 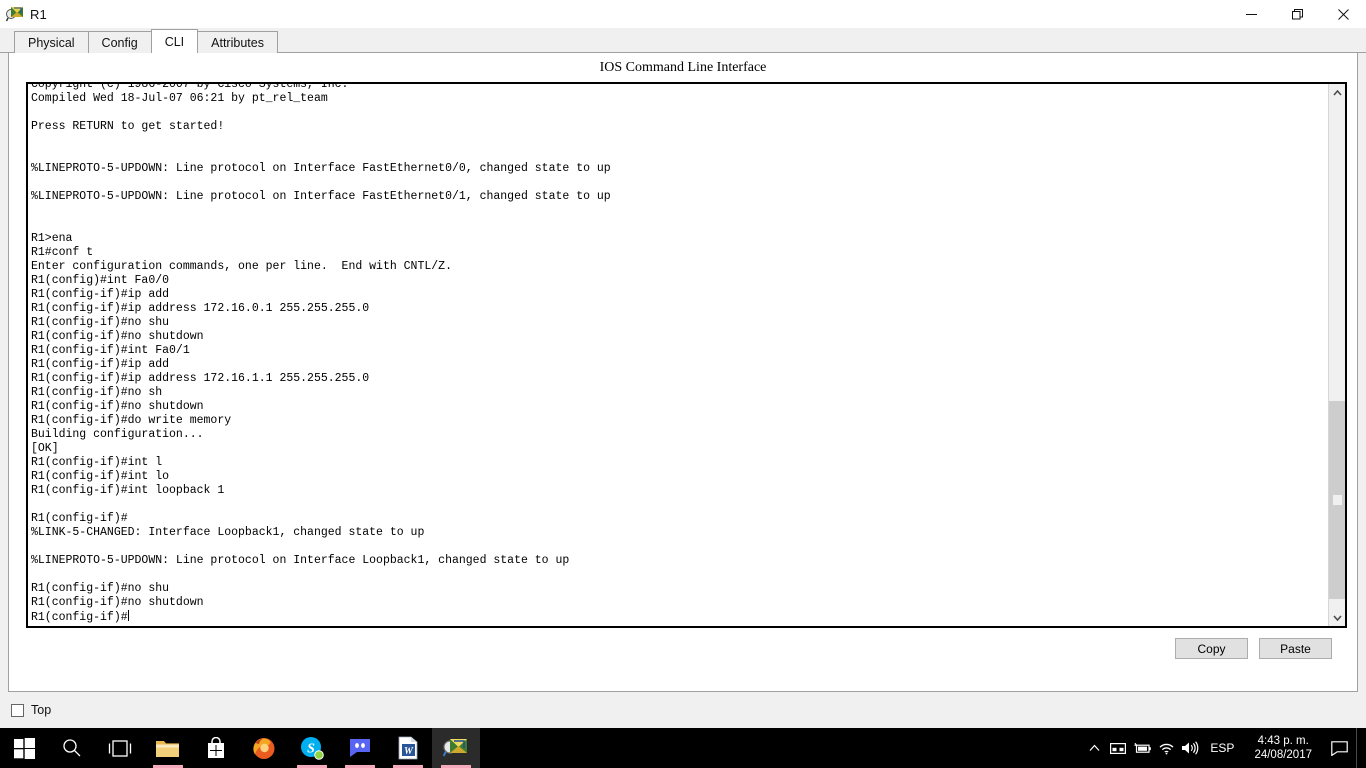 What do you see at coordinates (128, 615) in the screenshot?
I see `text-cursor` at bounding box center [128, 615].